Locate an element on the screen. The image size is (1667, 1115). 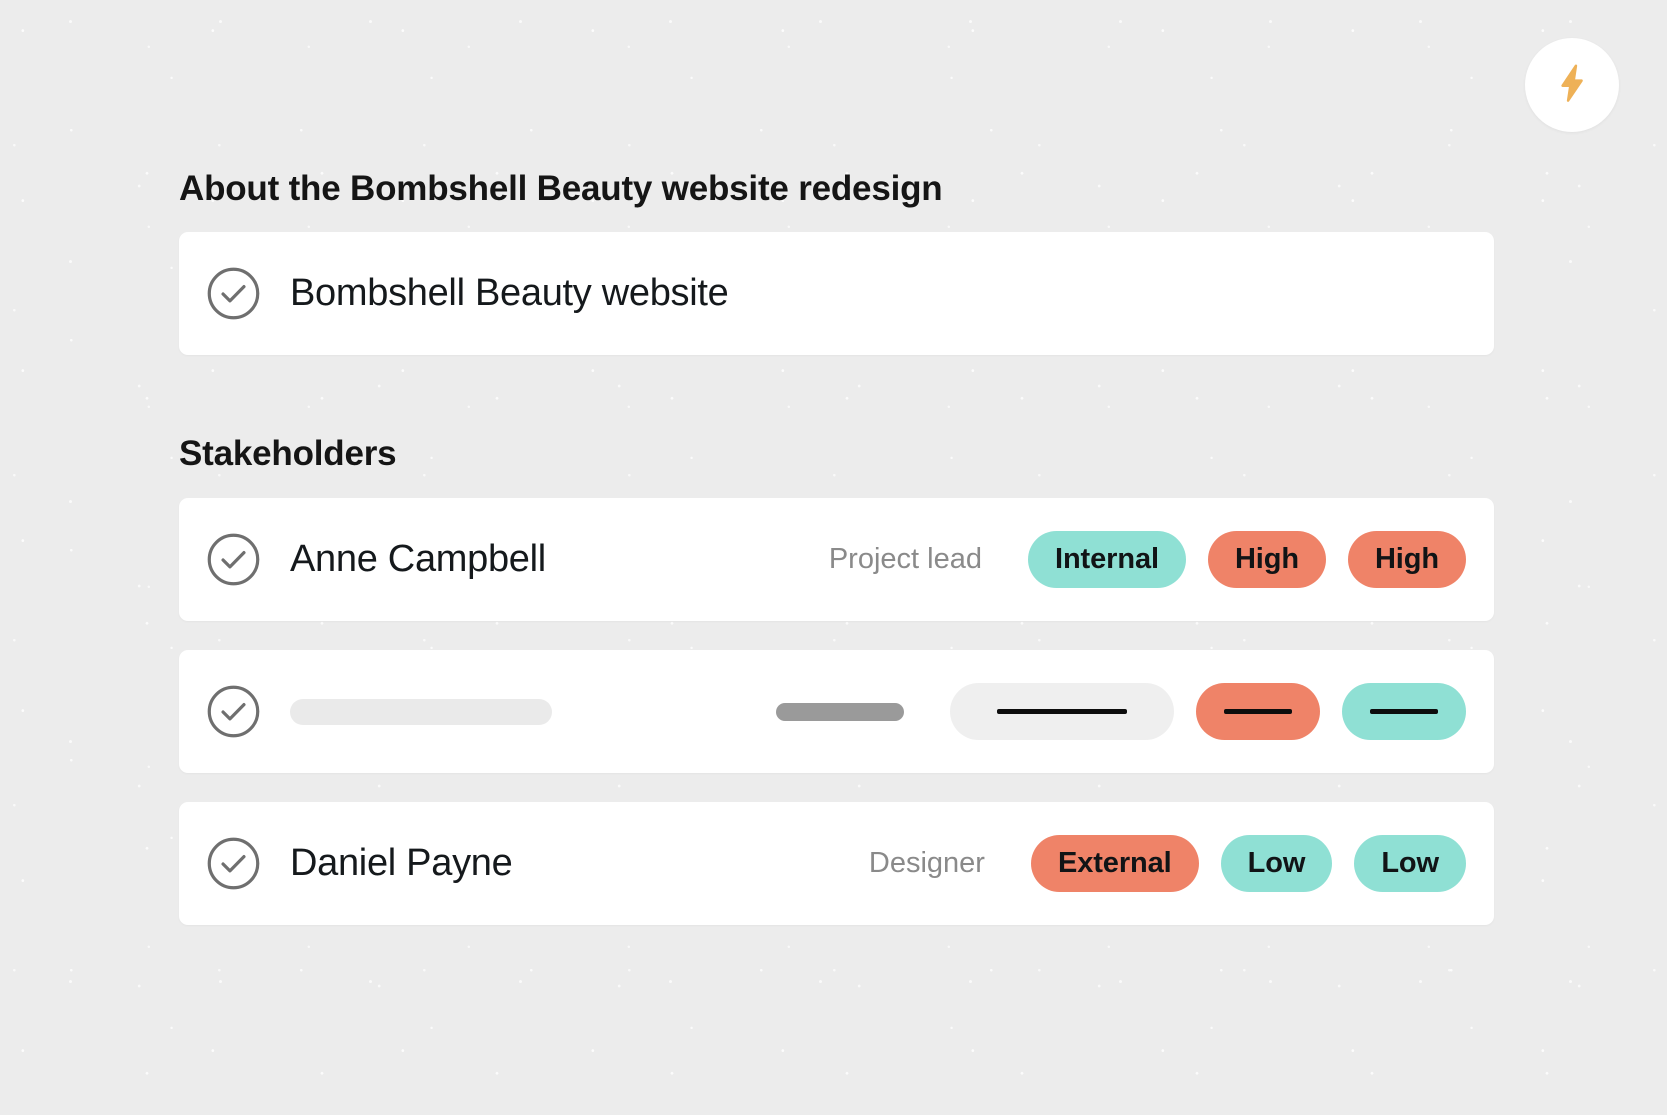
stakeholder-role-placeholder is located at coordinates (840, 711).